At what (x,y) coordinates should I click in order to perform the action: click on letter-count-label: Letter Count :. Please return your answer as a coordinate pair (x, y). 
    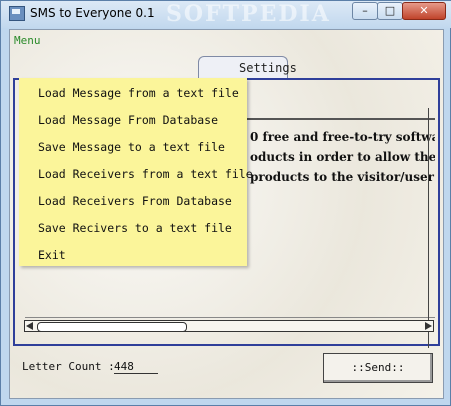
    Looking at the image, I should click on (68, 366).